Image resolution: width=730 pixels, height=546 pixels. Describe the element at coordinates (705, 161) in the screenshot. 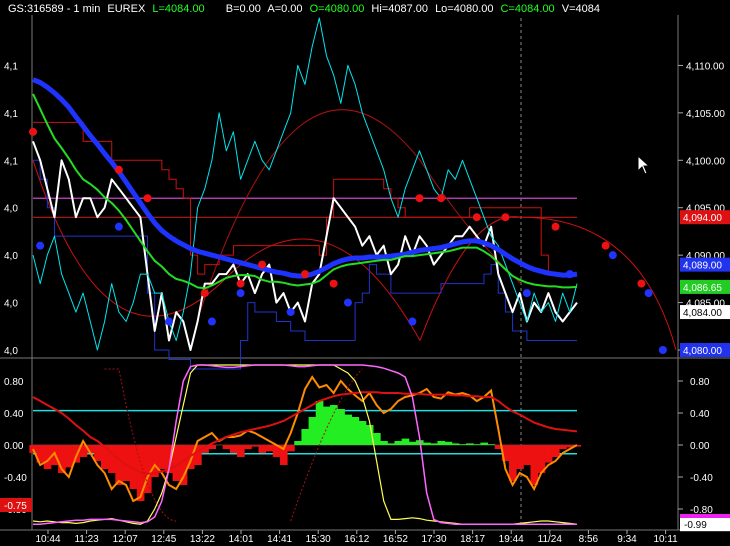

I see `price-tick-label: 4,100.00` at that location.